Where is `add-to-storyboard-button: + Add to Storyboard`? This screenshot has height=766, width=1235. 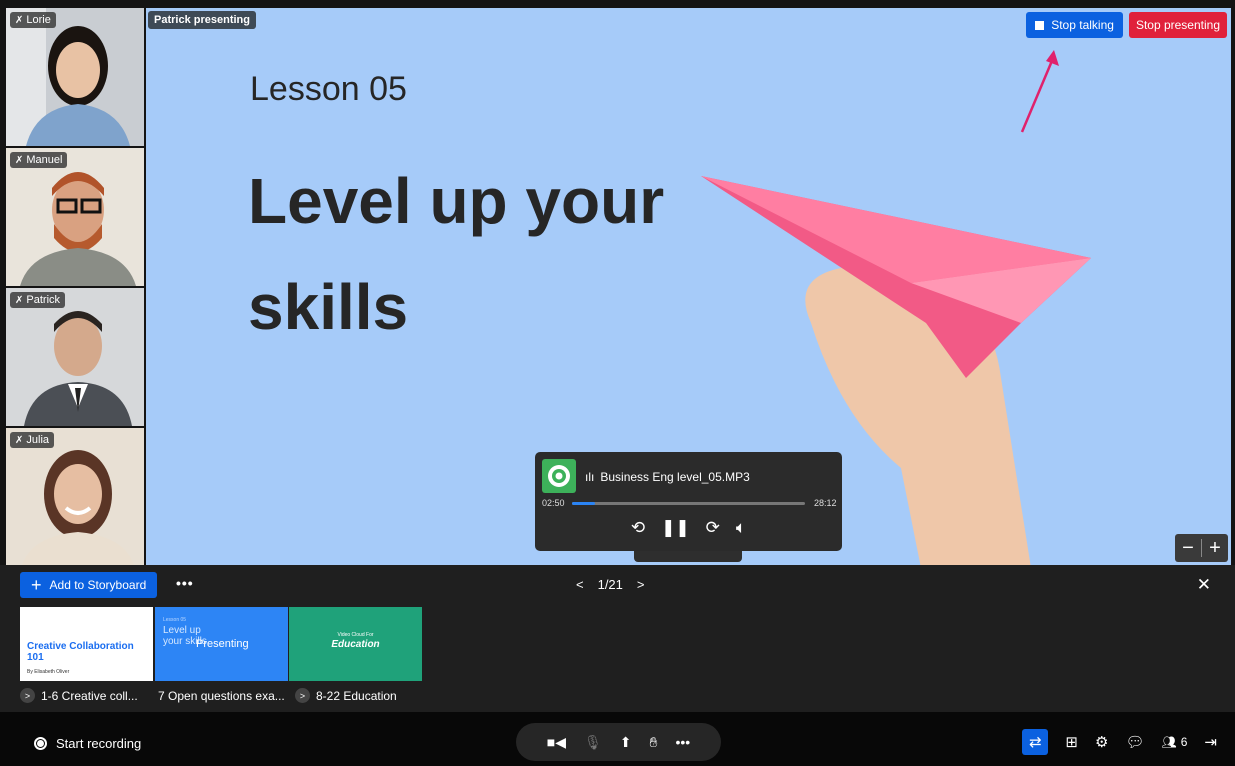
add-to-storyboard-button: + Add to Storyboard is located at coordinates (89, 585).